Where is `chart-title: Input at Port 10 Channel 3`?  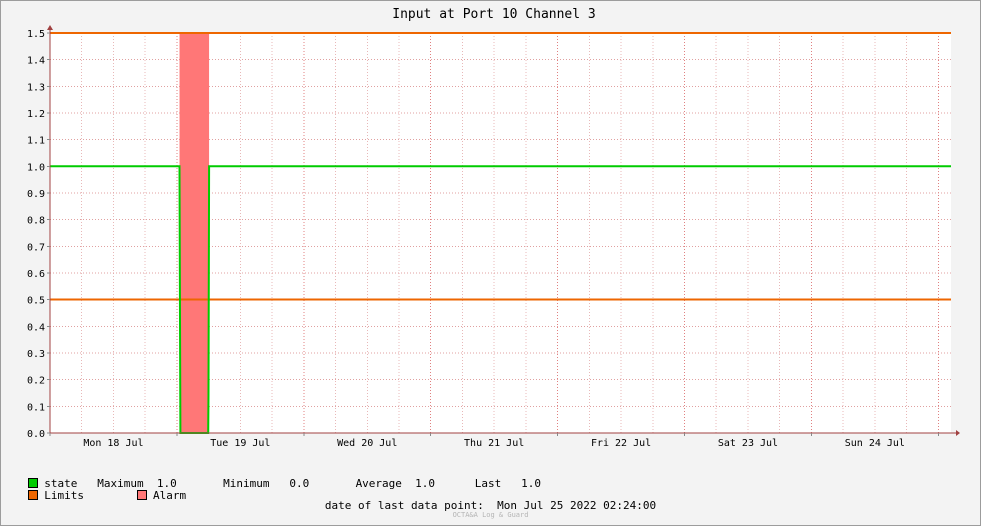
chart-title: Input at Port 10 Channel 3 is located at coordinates (494, 14).